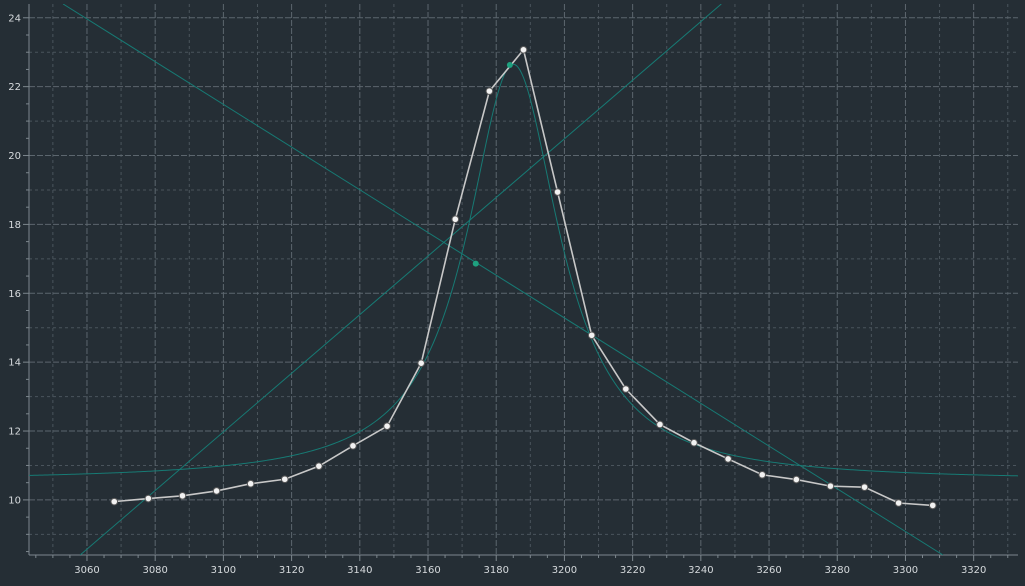 The image size is (1025, 586). Describe the element at coordinates (359, 570) in the screenshot. I see `x-tick-label: 3140` at that location.